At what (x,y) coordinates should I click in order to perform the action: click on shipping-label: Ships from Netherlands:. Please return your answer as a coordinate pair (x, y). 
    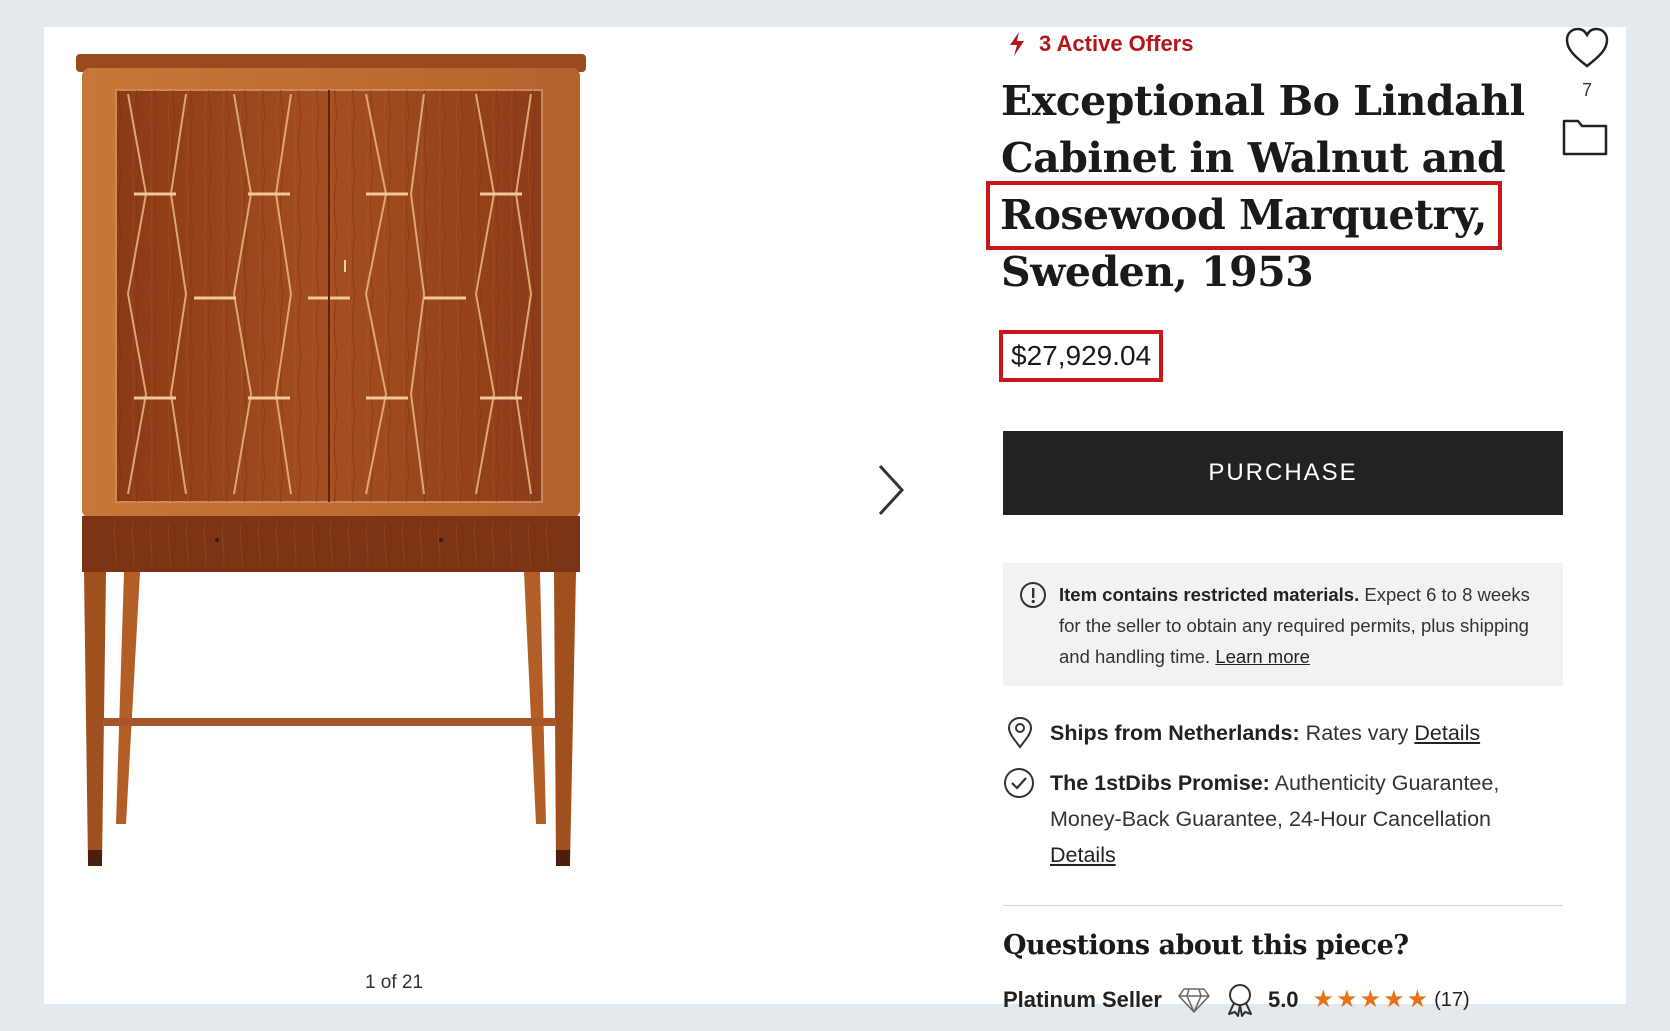
    Looking at the image, I should click on (1175, 733).